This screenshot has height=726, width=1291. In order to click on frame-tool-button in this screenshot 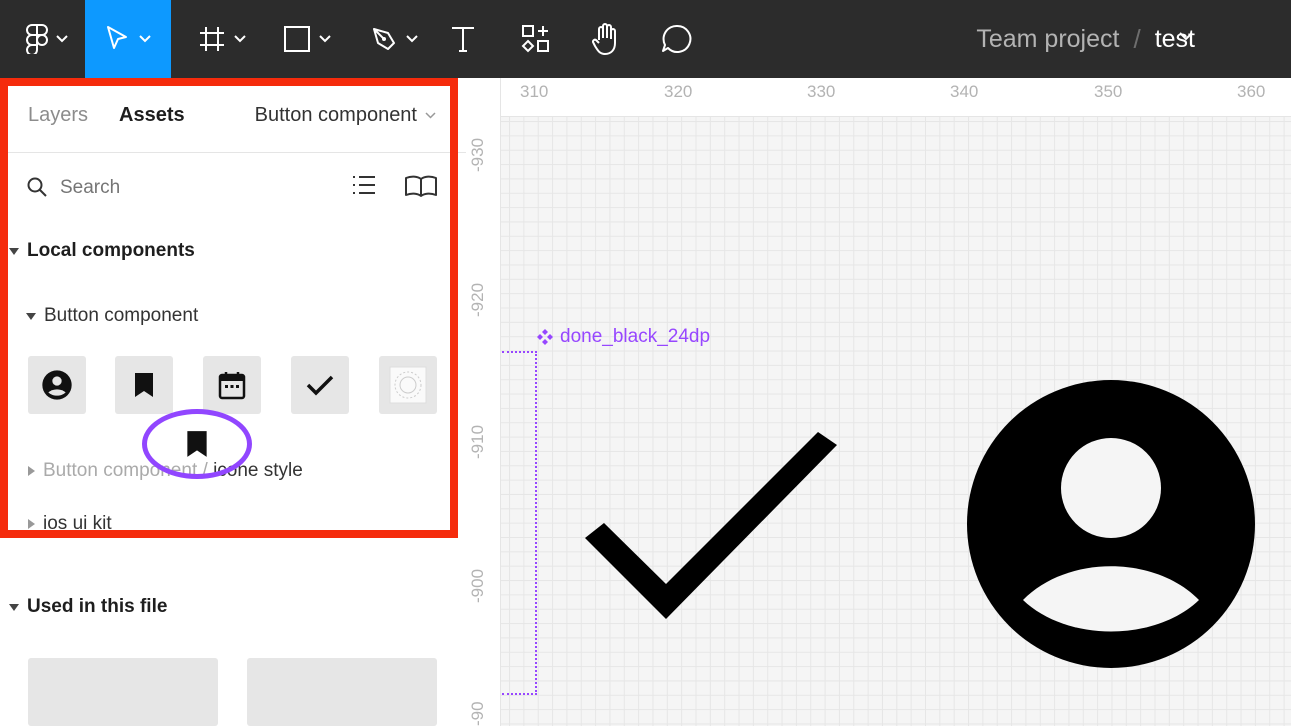, I will do `click(222, 39)`.